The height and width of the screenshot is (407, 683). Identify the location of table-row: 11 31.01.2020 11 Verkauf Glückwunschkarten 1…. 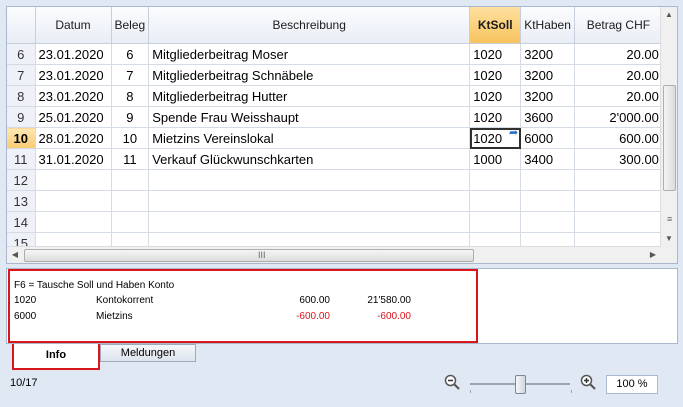
(335, 159).